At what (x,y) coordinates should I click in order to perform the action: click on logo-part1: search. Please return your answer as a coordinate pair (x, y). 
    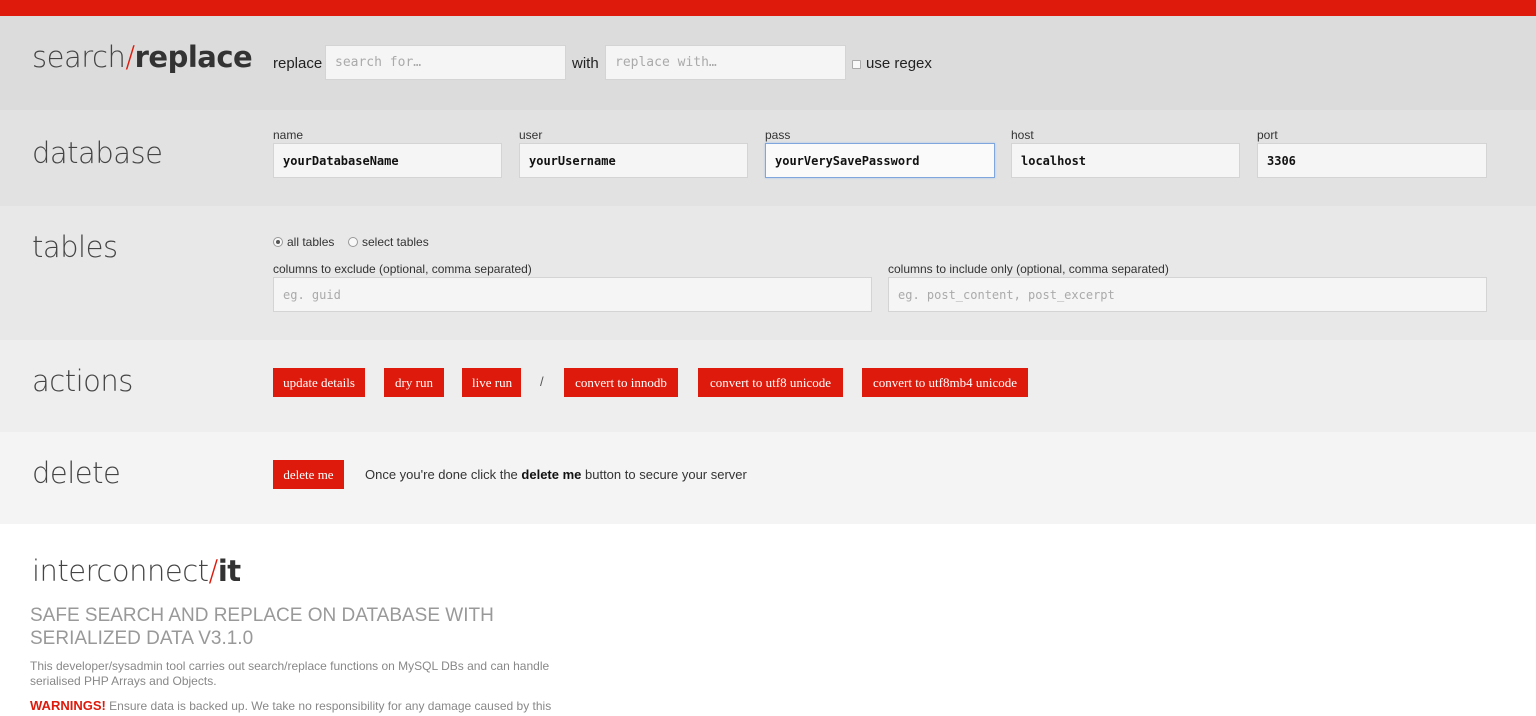
    Looking at the image, I should click on (79, 57).